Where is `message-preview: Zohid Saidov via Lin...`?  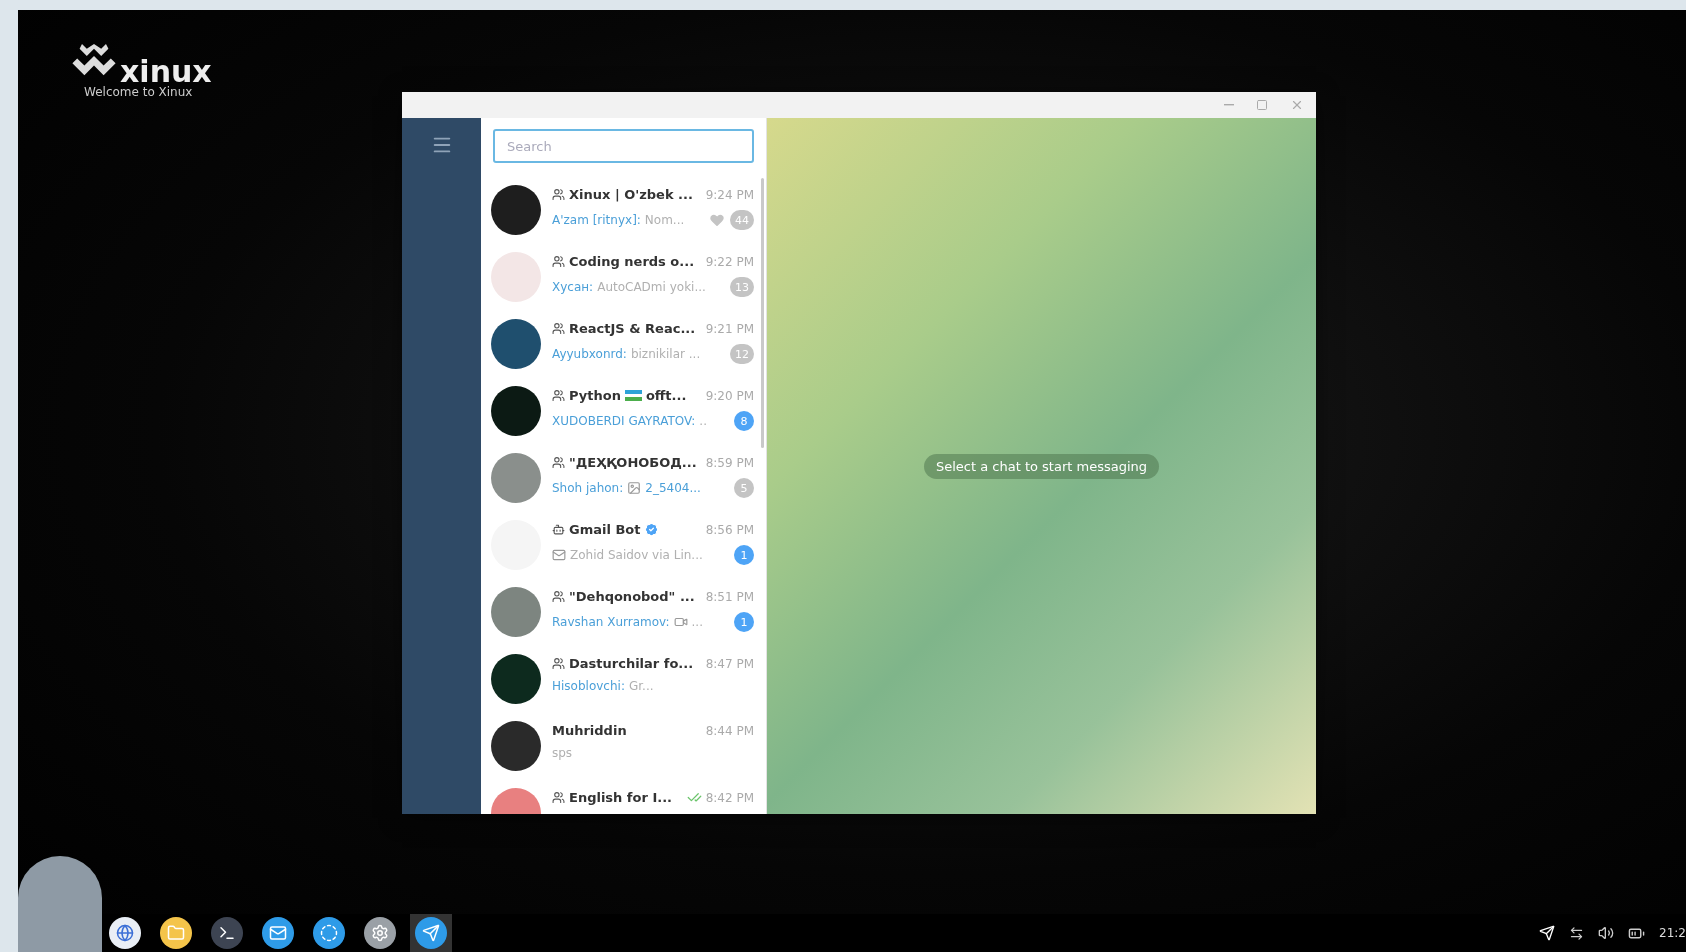 message-preview: Zohid Saidov via Lin... is located at coordinates (636, 555).